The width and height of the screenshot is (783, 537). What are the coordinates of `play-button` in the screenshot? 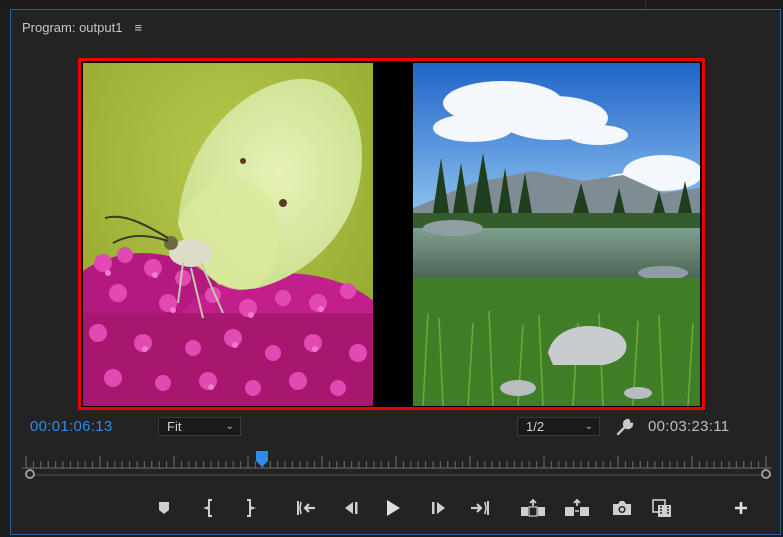 It's located at (393, 508).